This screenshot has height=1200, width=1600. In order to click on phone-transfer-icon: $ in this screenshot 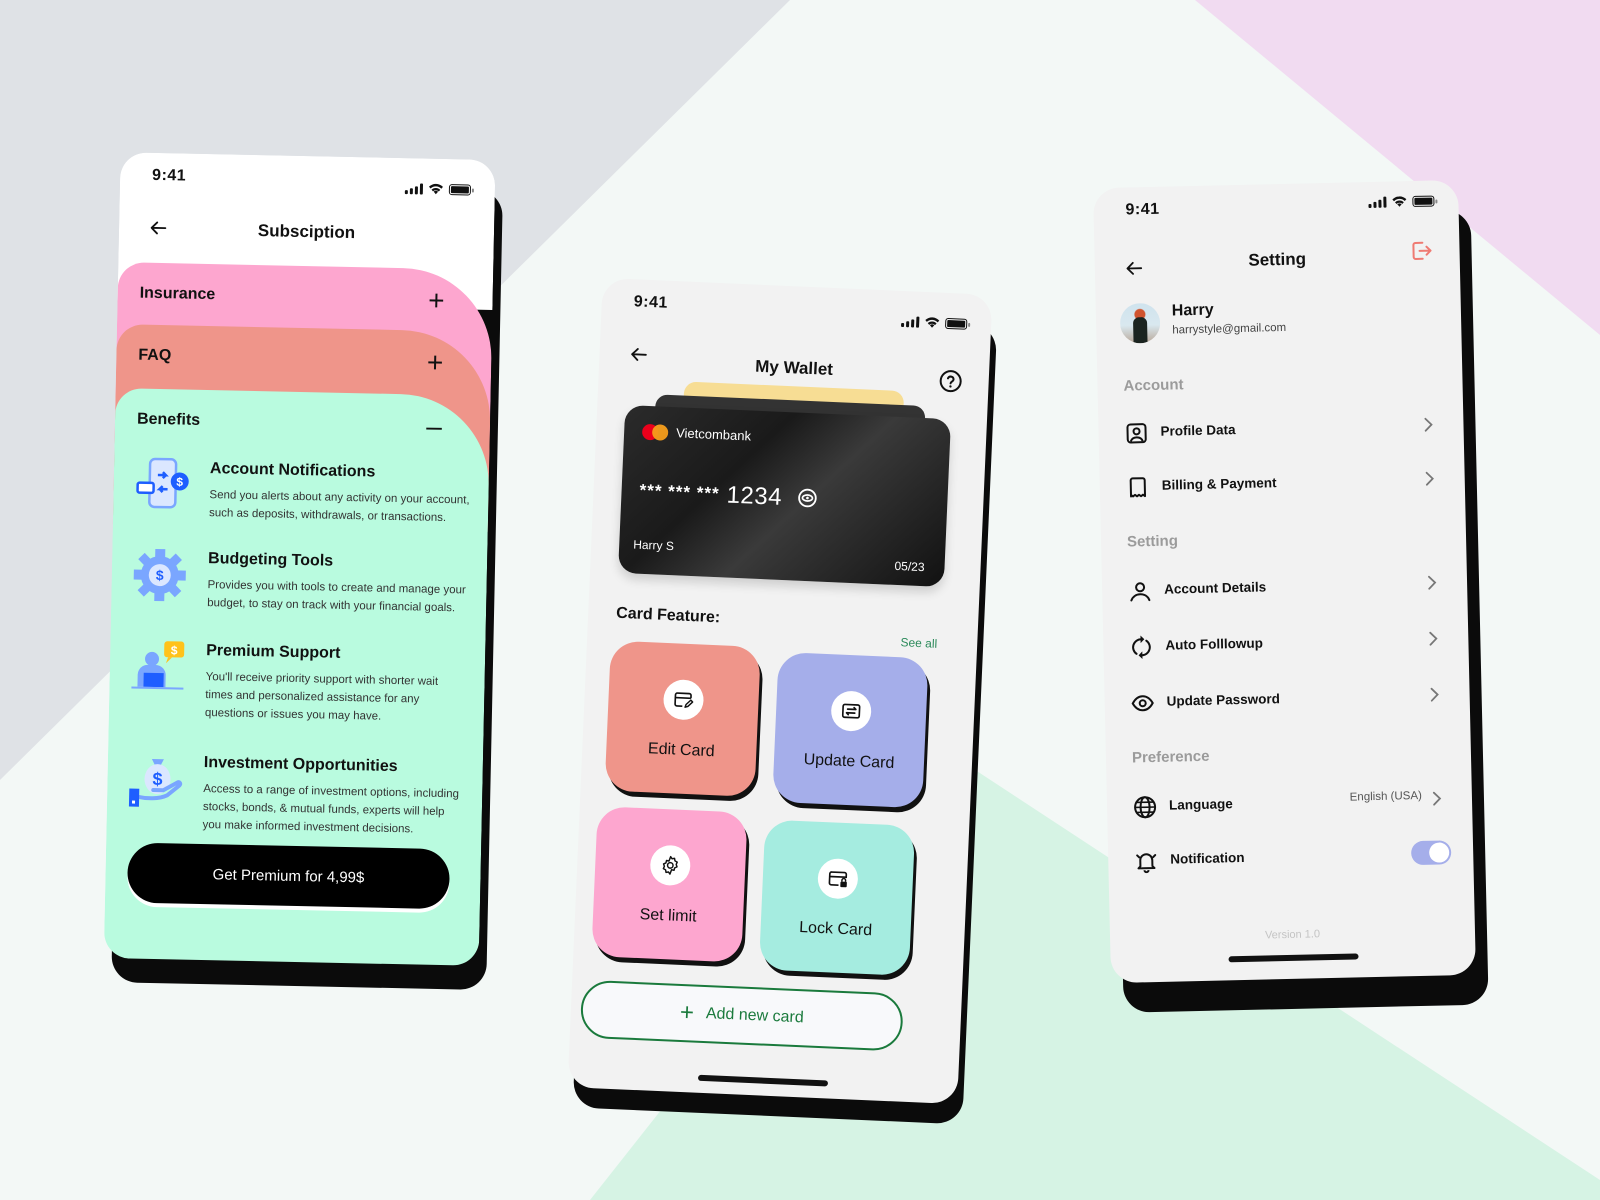, I will do `click(162, 483)`.